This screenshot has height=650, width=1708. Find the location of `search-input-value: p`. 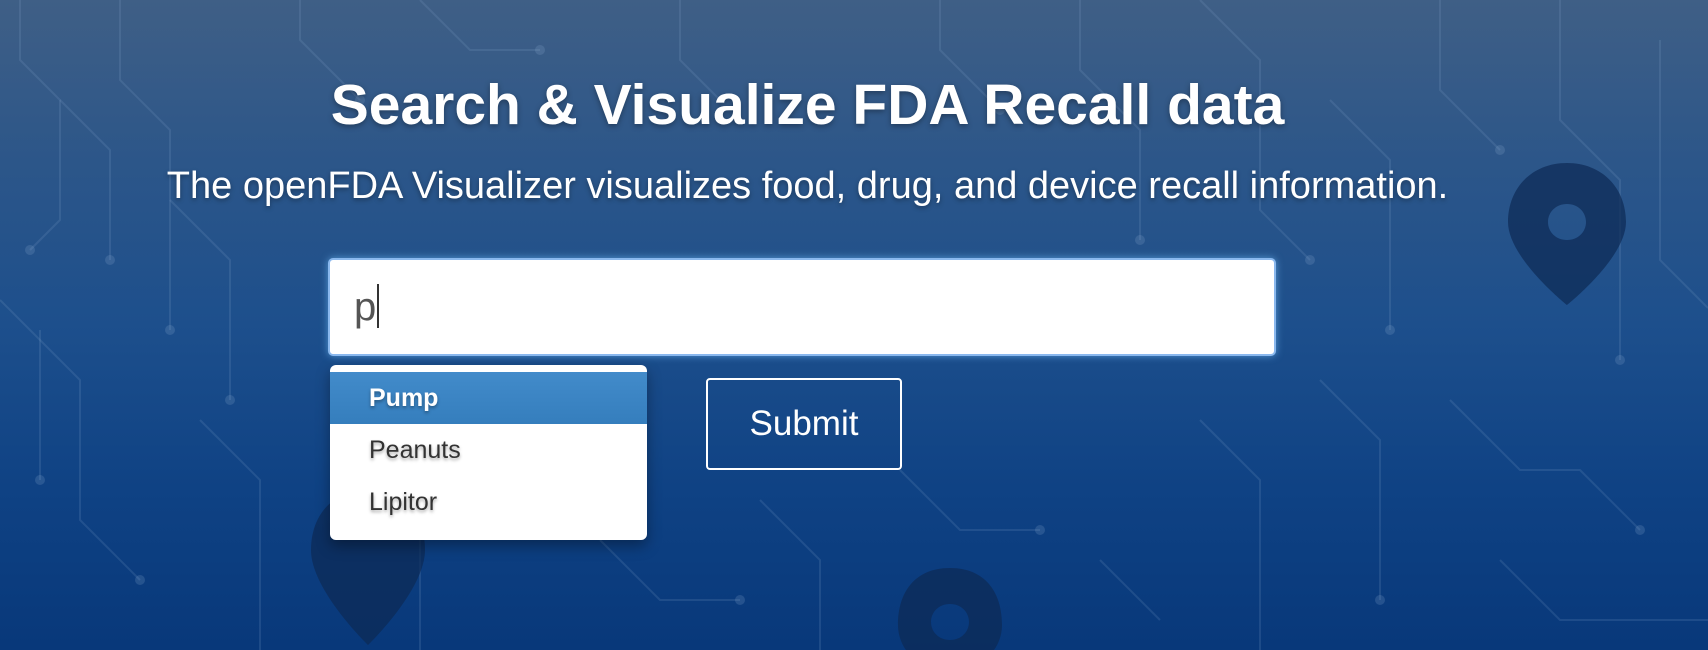

search-input-value: p is located at coordinates (365, 307).